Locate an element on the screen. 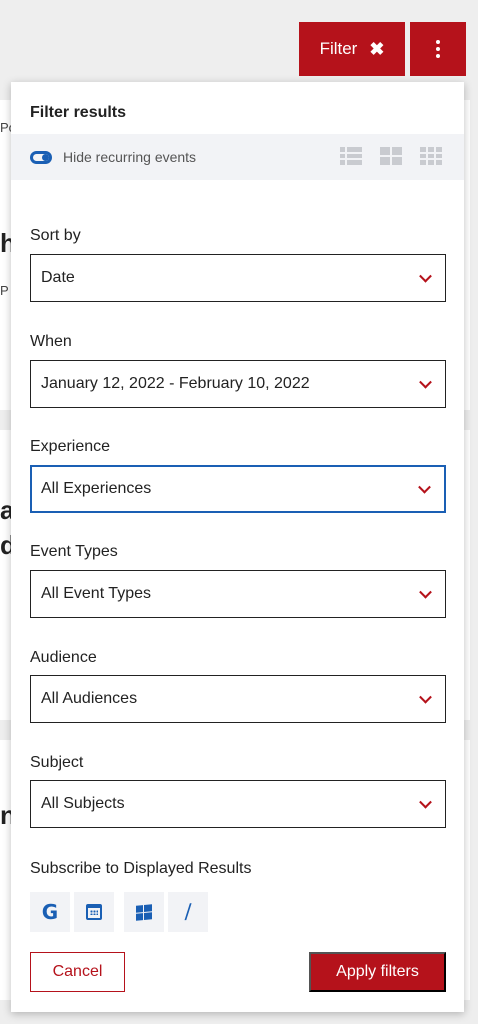 The image size is (478, 1024). sort-by-value: Date is located at coordinates (58, 277).